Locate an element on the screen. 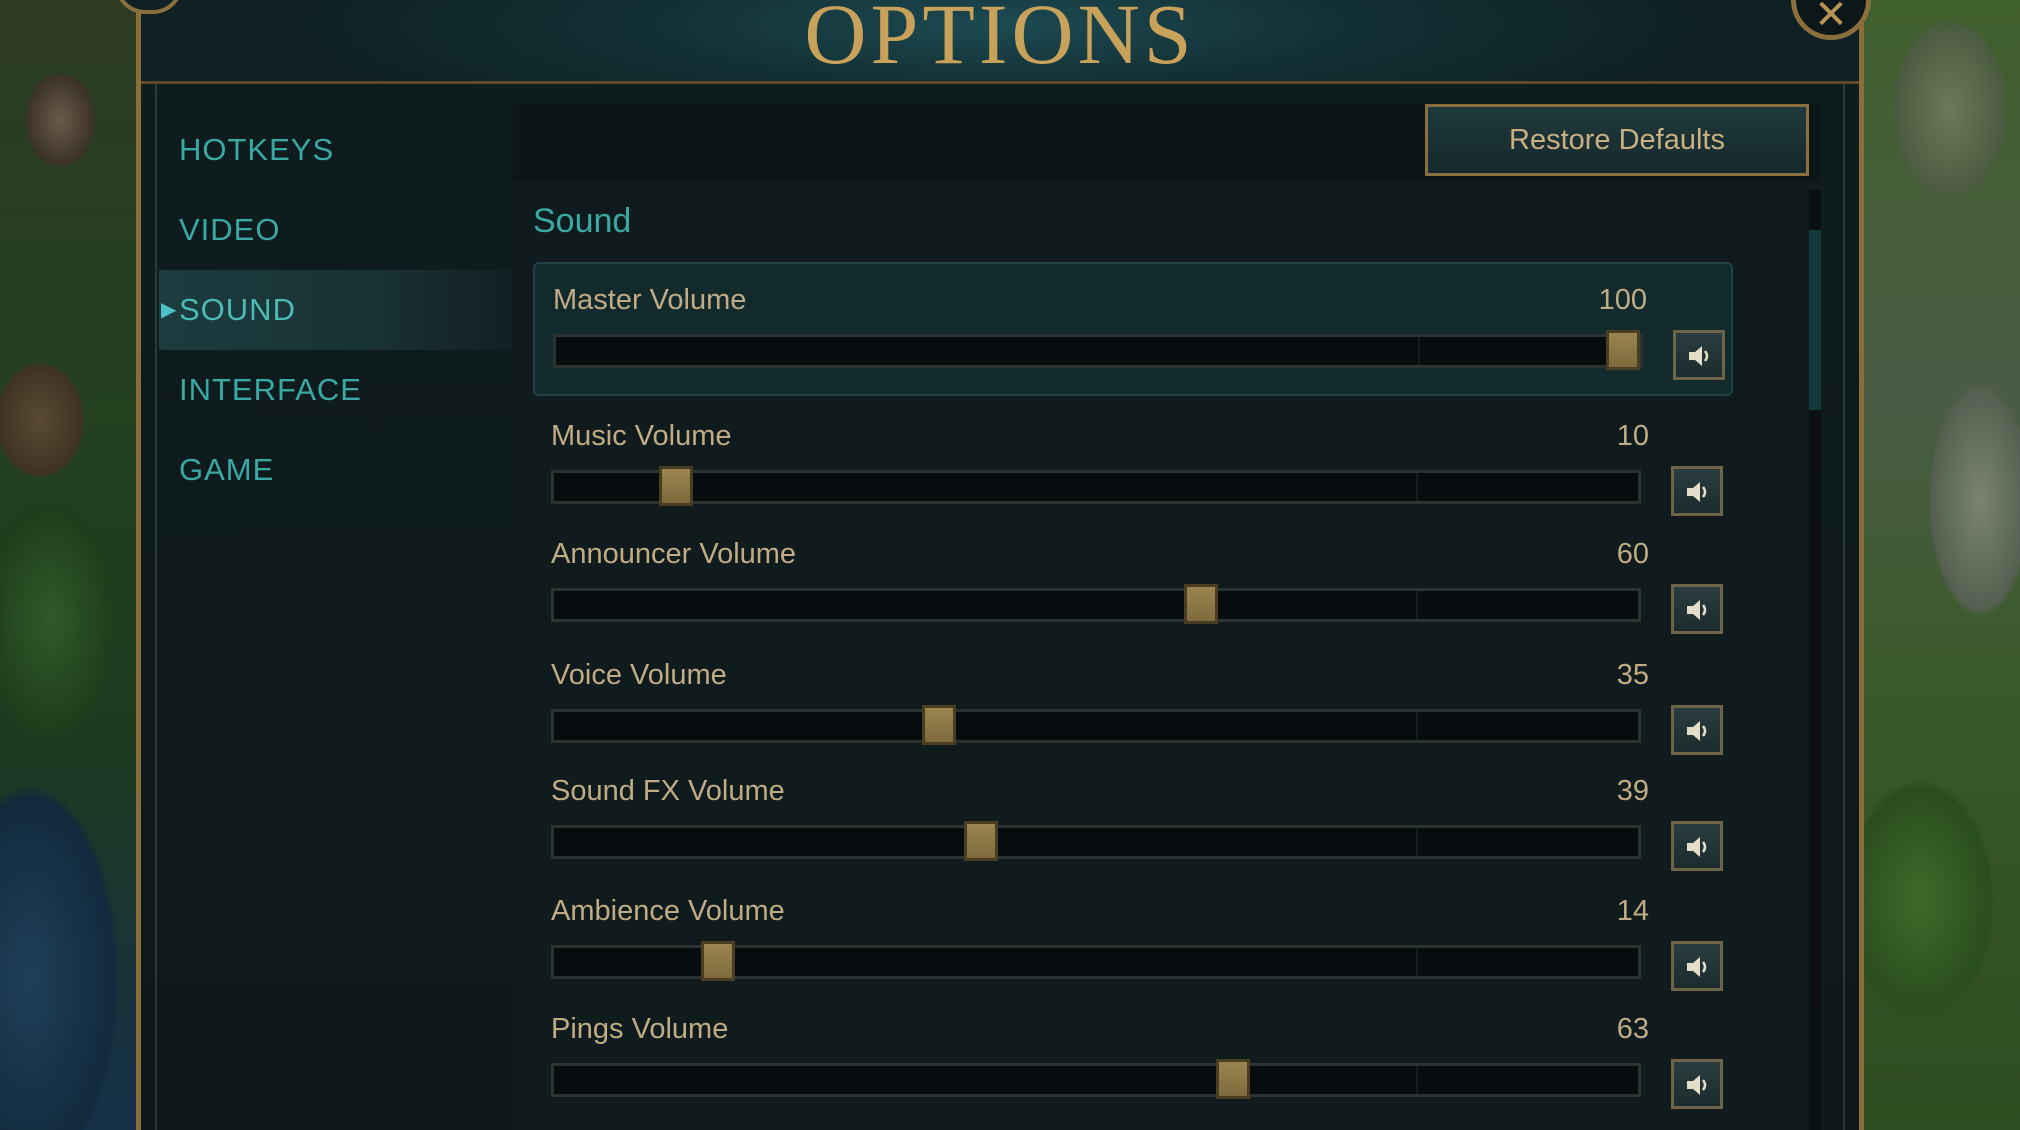  slider-value: 60 is located at coordinates (1632, 554).